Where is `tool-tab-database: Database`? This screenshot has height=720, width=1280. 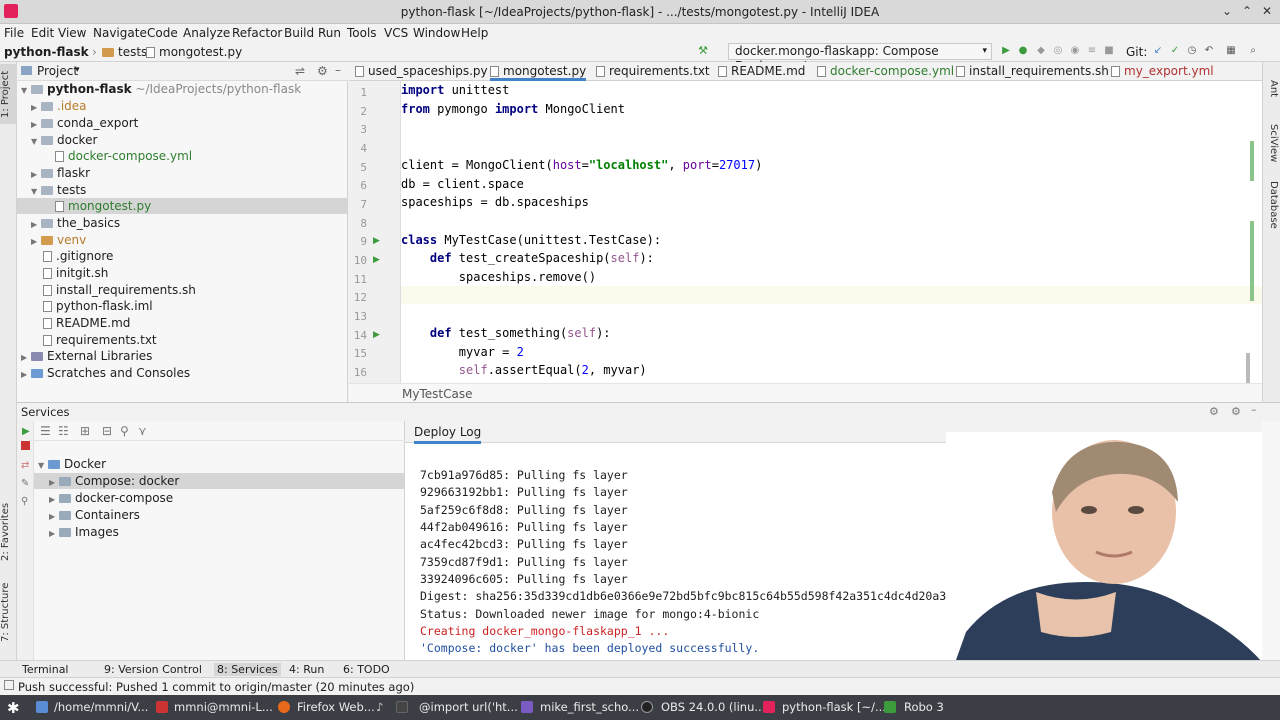 tool-tab-database: Database is located at coordinates (1272, 205).